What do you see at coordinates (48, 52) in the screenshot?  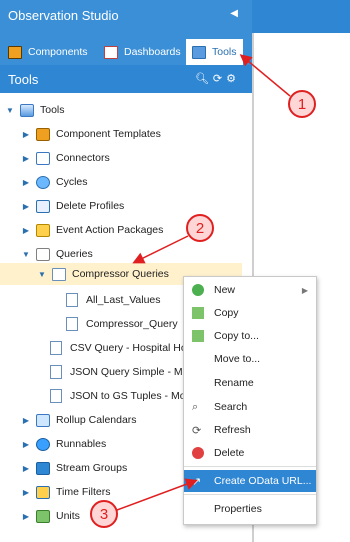 I see `tab-components: Components` at bounding box center [48, 52].